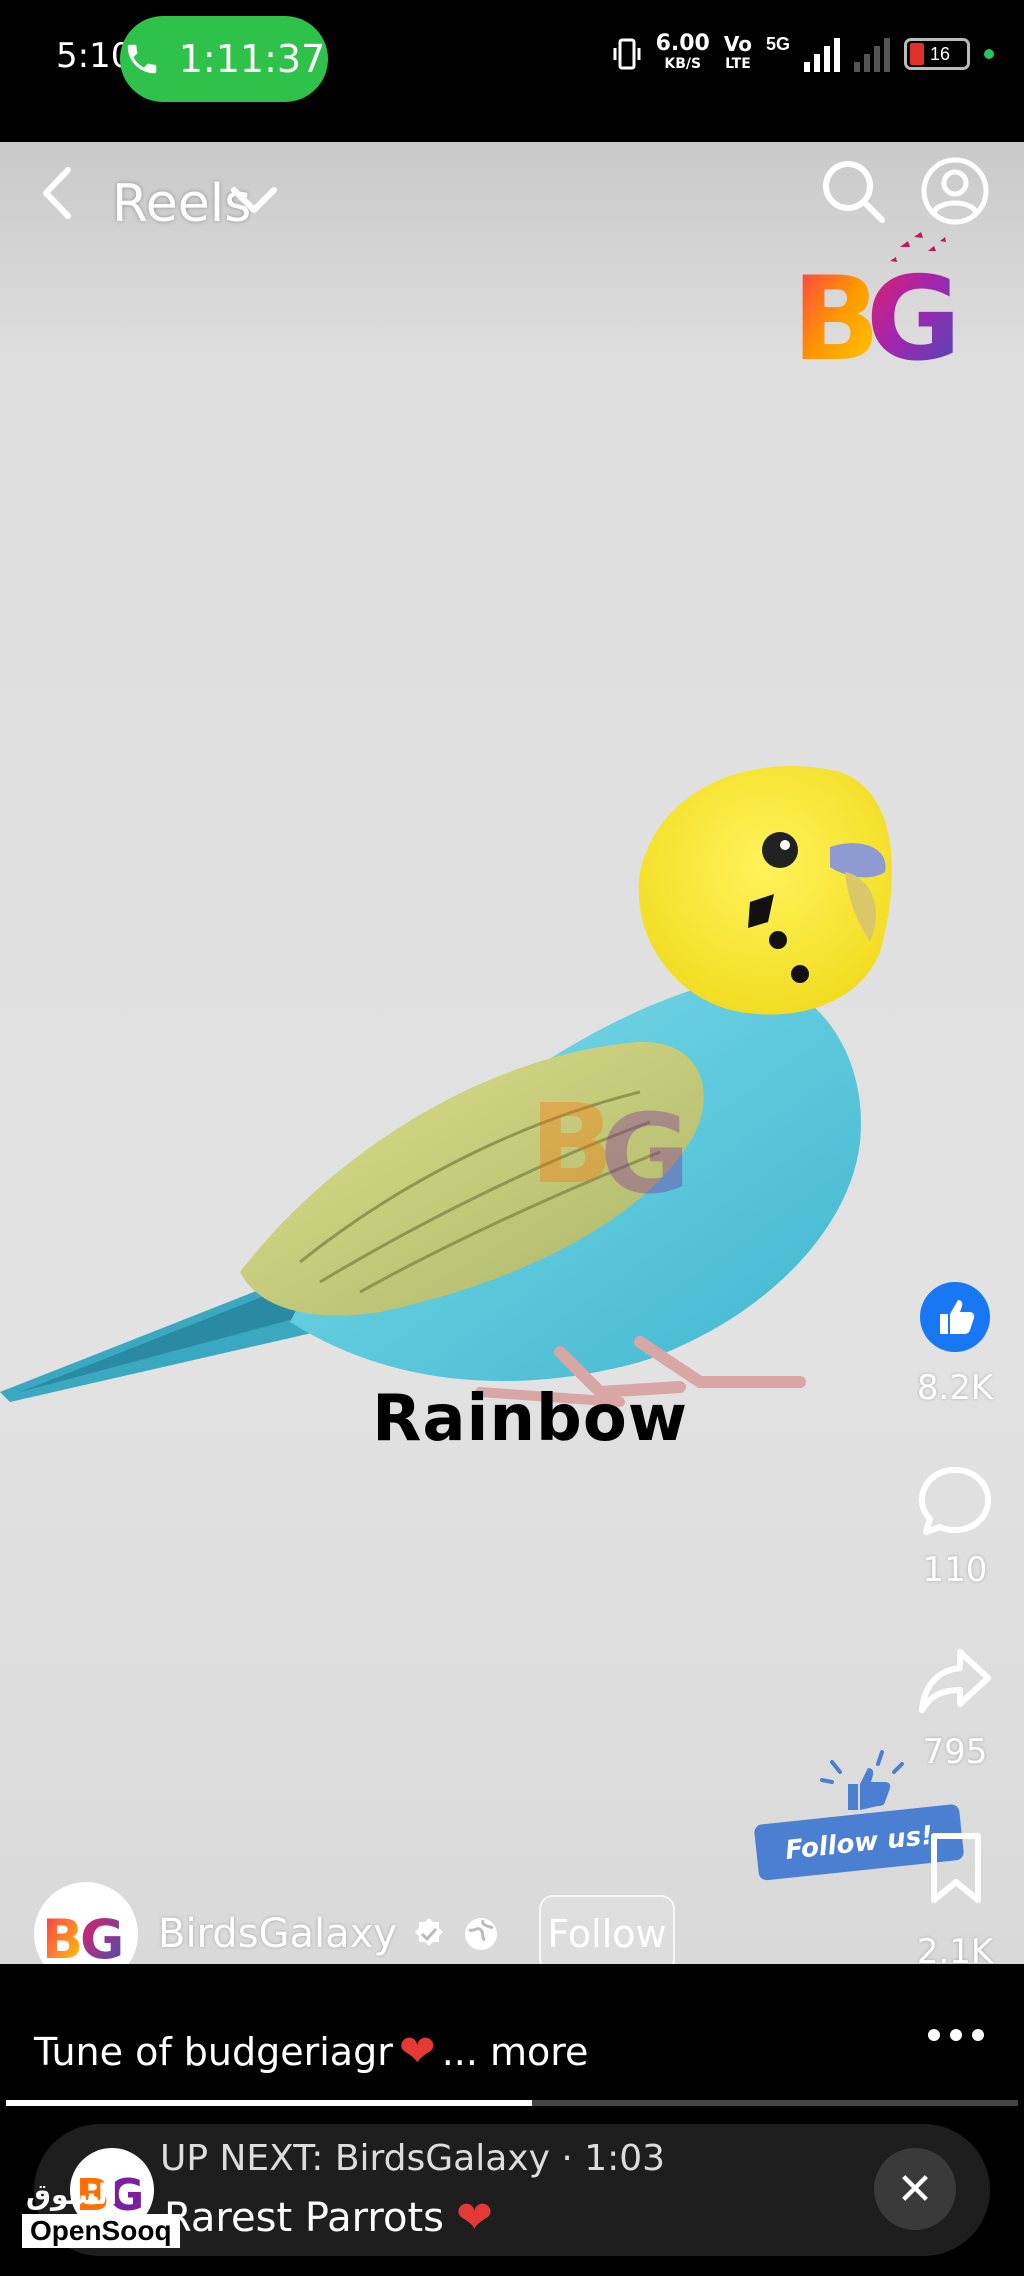 This screenshot has width=1024, height=2276. What do you see at coordinates (682, 52) in the screenshot?
I see `network-speed: 6.00 KB/S` at bounding box center [682, 52].